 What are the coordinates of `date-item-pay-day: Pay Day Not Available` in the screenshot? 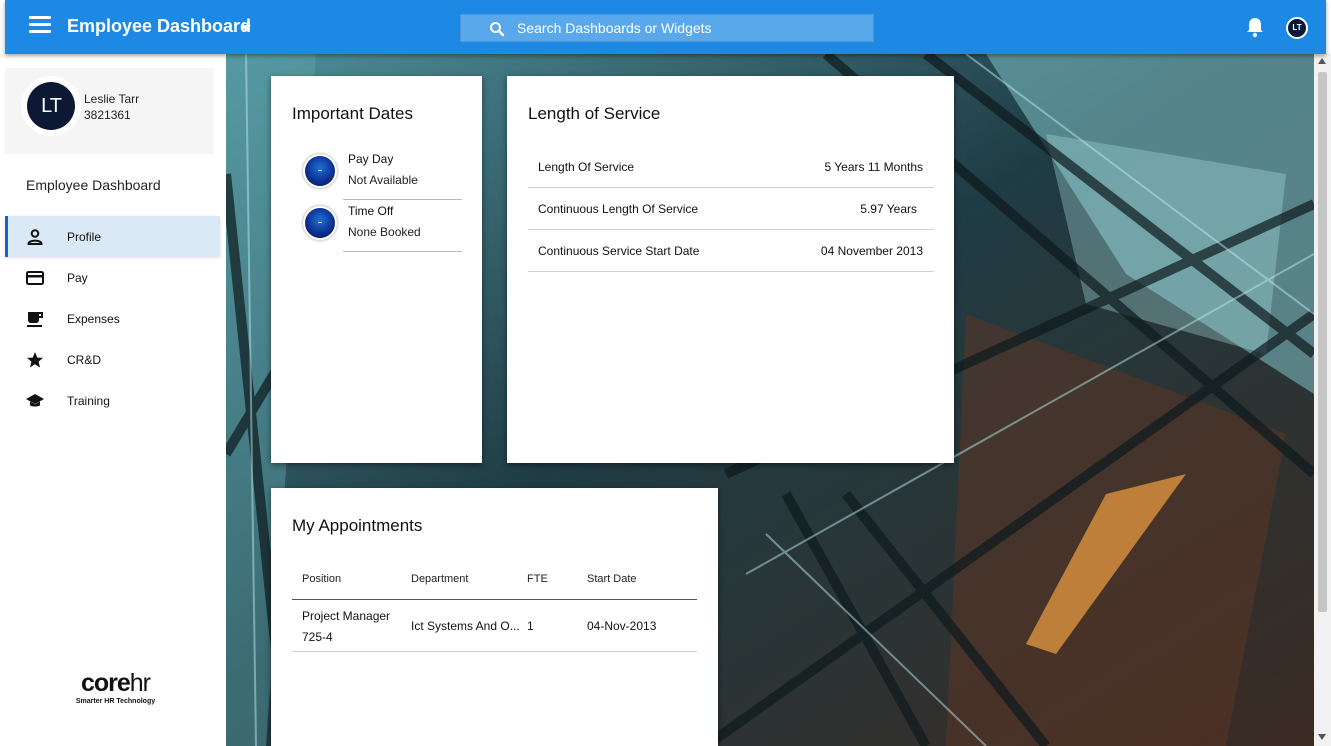 It's located at (376, 174).